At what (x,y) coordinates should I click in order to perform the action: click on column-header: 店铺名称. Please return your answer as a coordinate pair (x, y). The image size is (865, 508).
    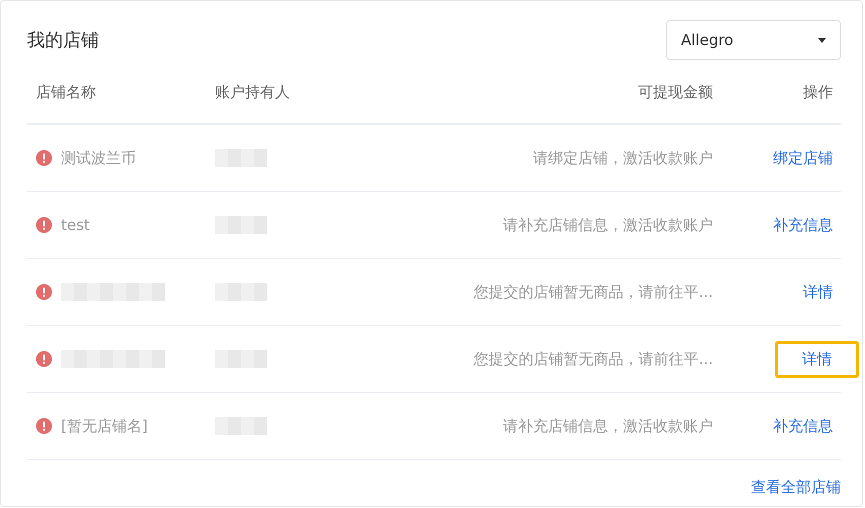
    Looking at the image, I should click on (66, 92).